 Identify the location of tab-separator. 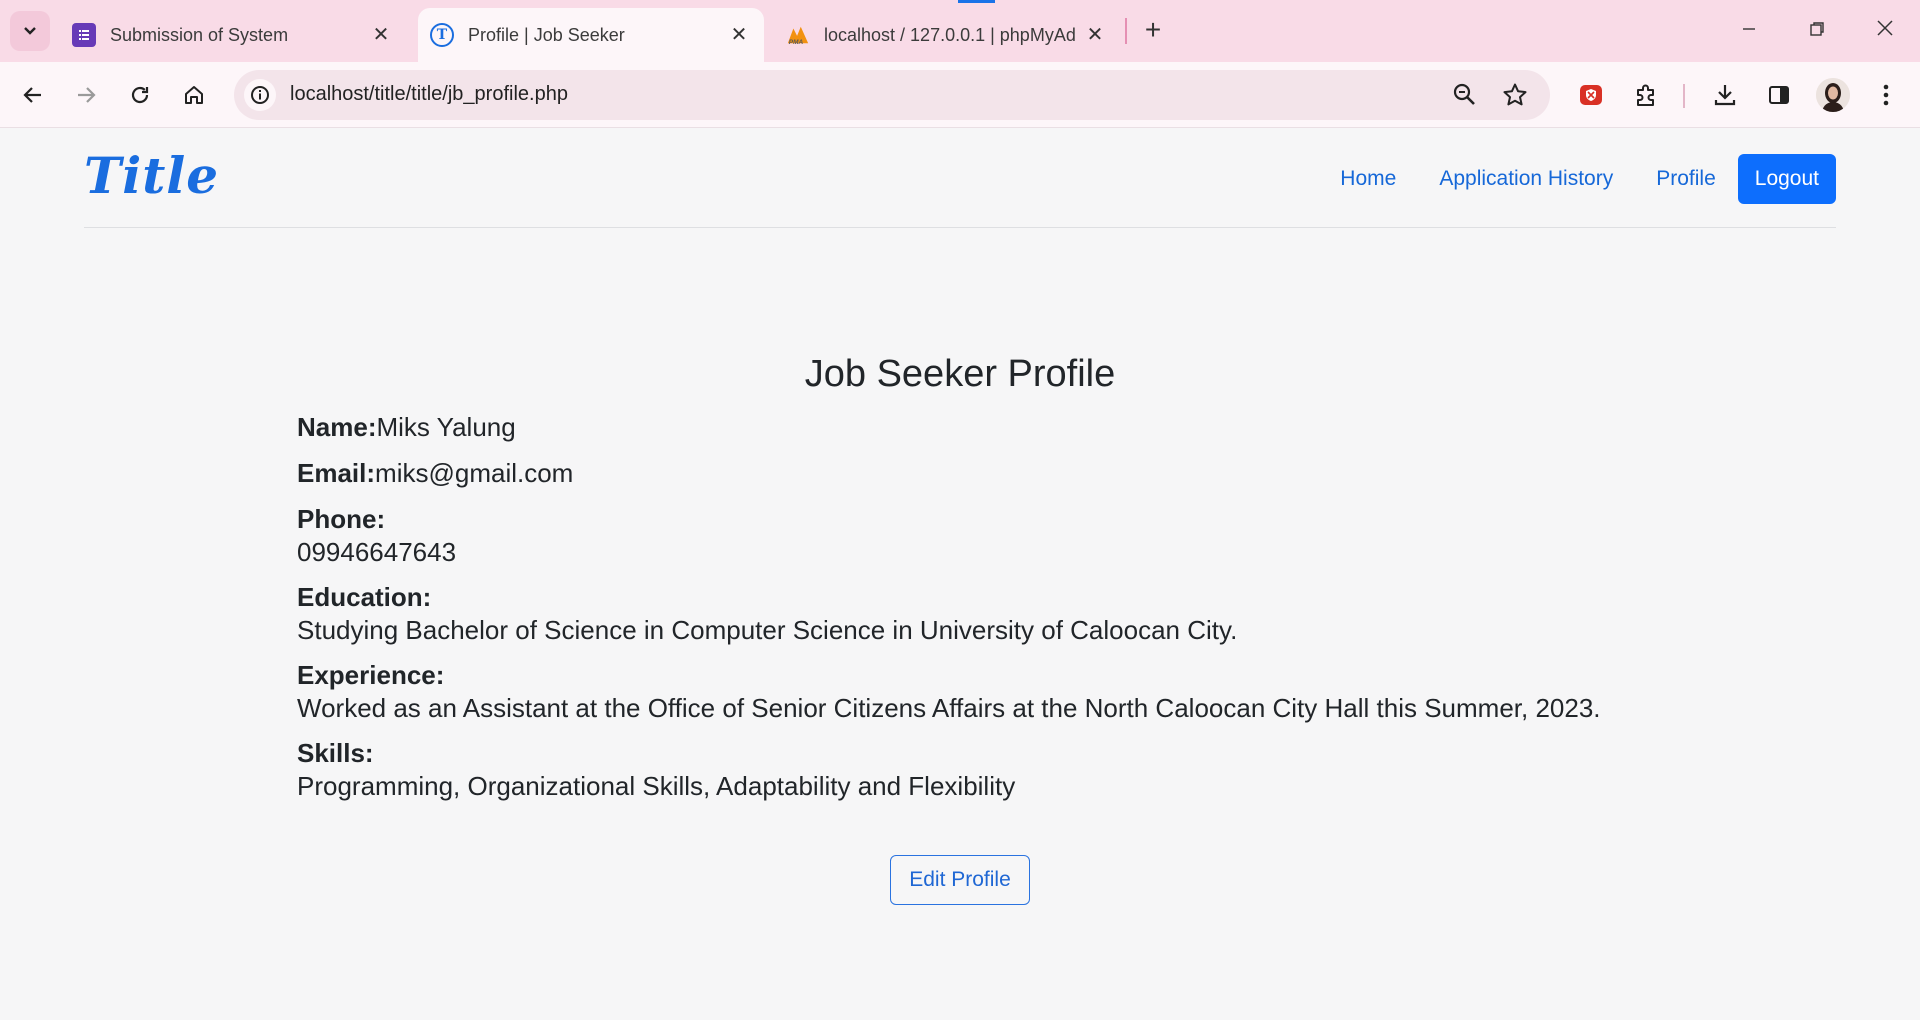
(1126, 31).